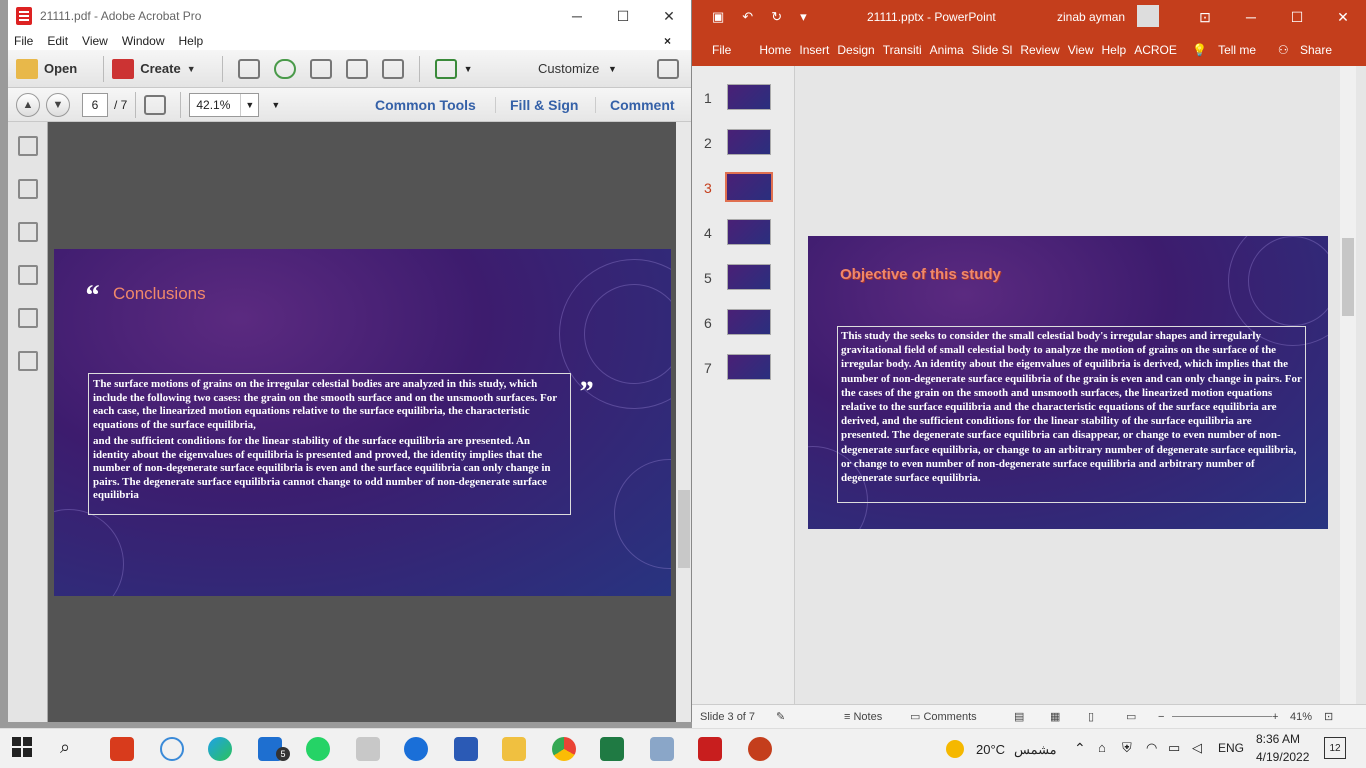  What do you see at coordinates (760, 749) in the screenshot?
I see `powerpoint-icon` at bounding box center [760, 749].